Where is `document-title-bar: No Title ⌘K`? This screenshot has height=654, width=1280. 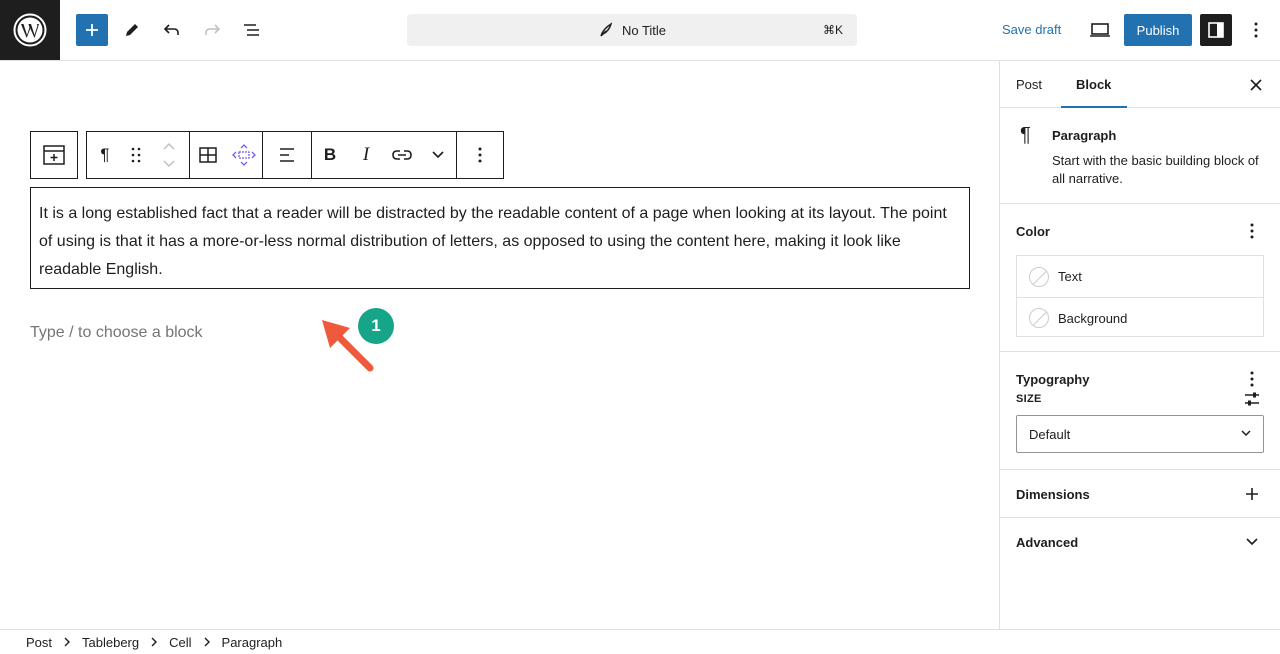 document-title-bar: No Title ⌘K is located at coordinates (632, 30).